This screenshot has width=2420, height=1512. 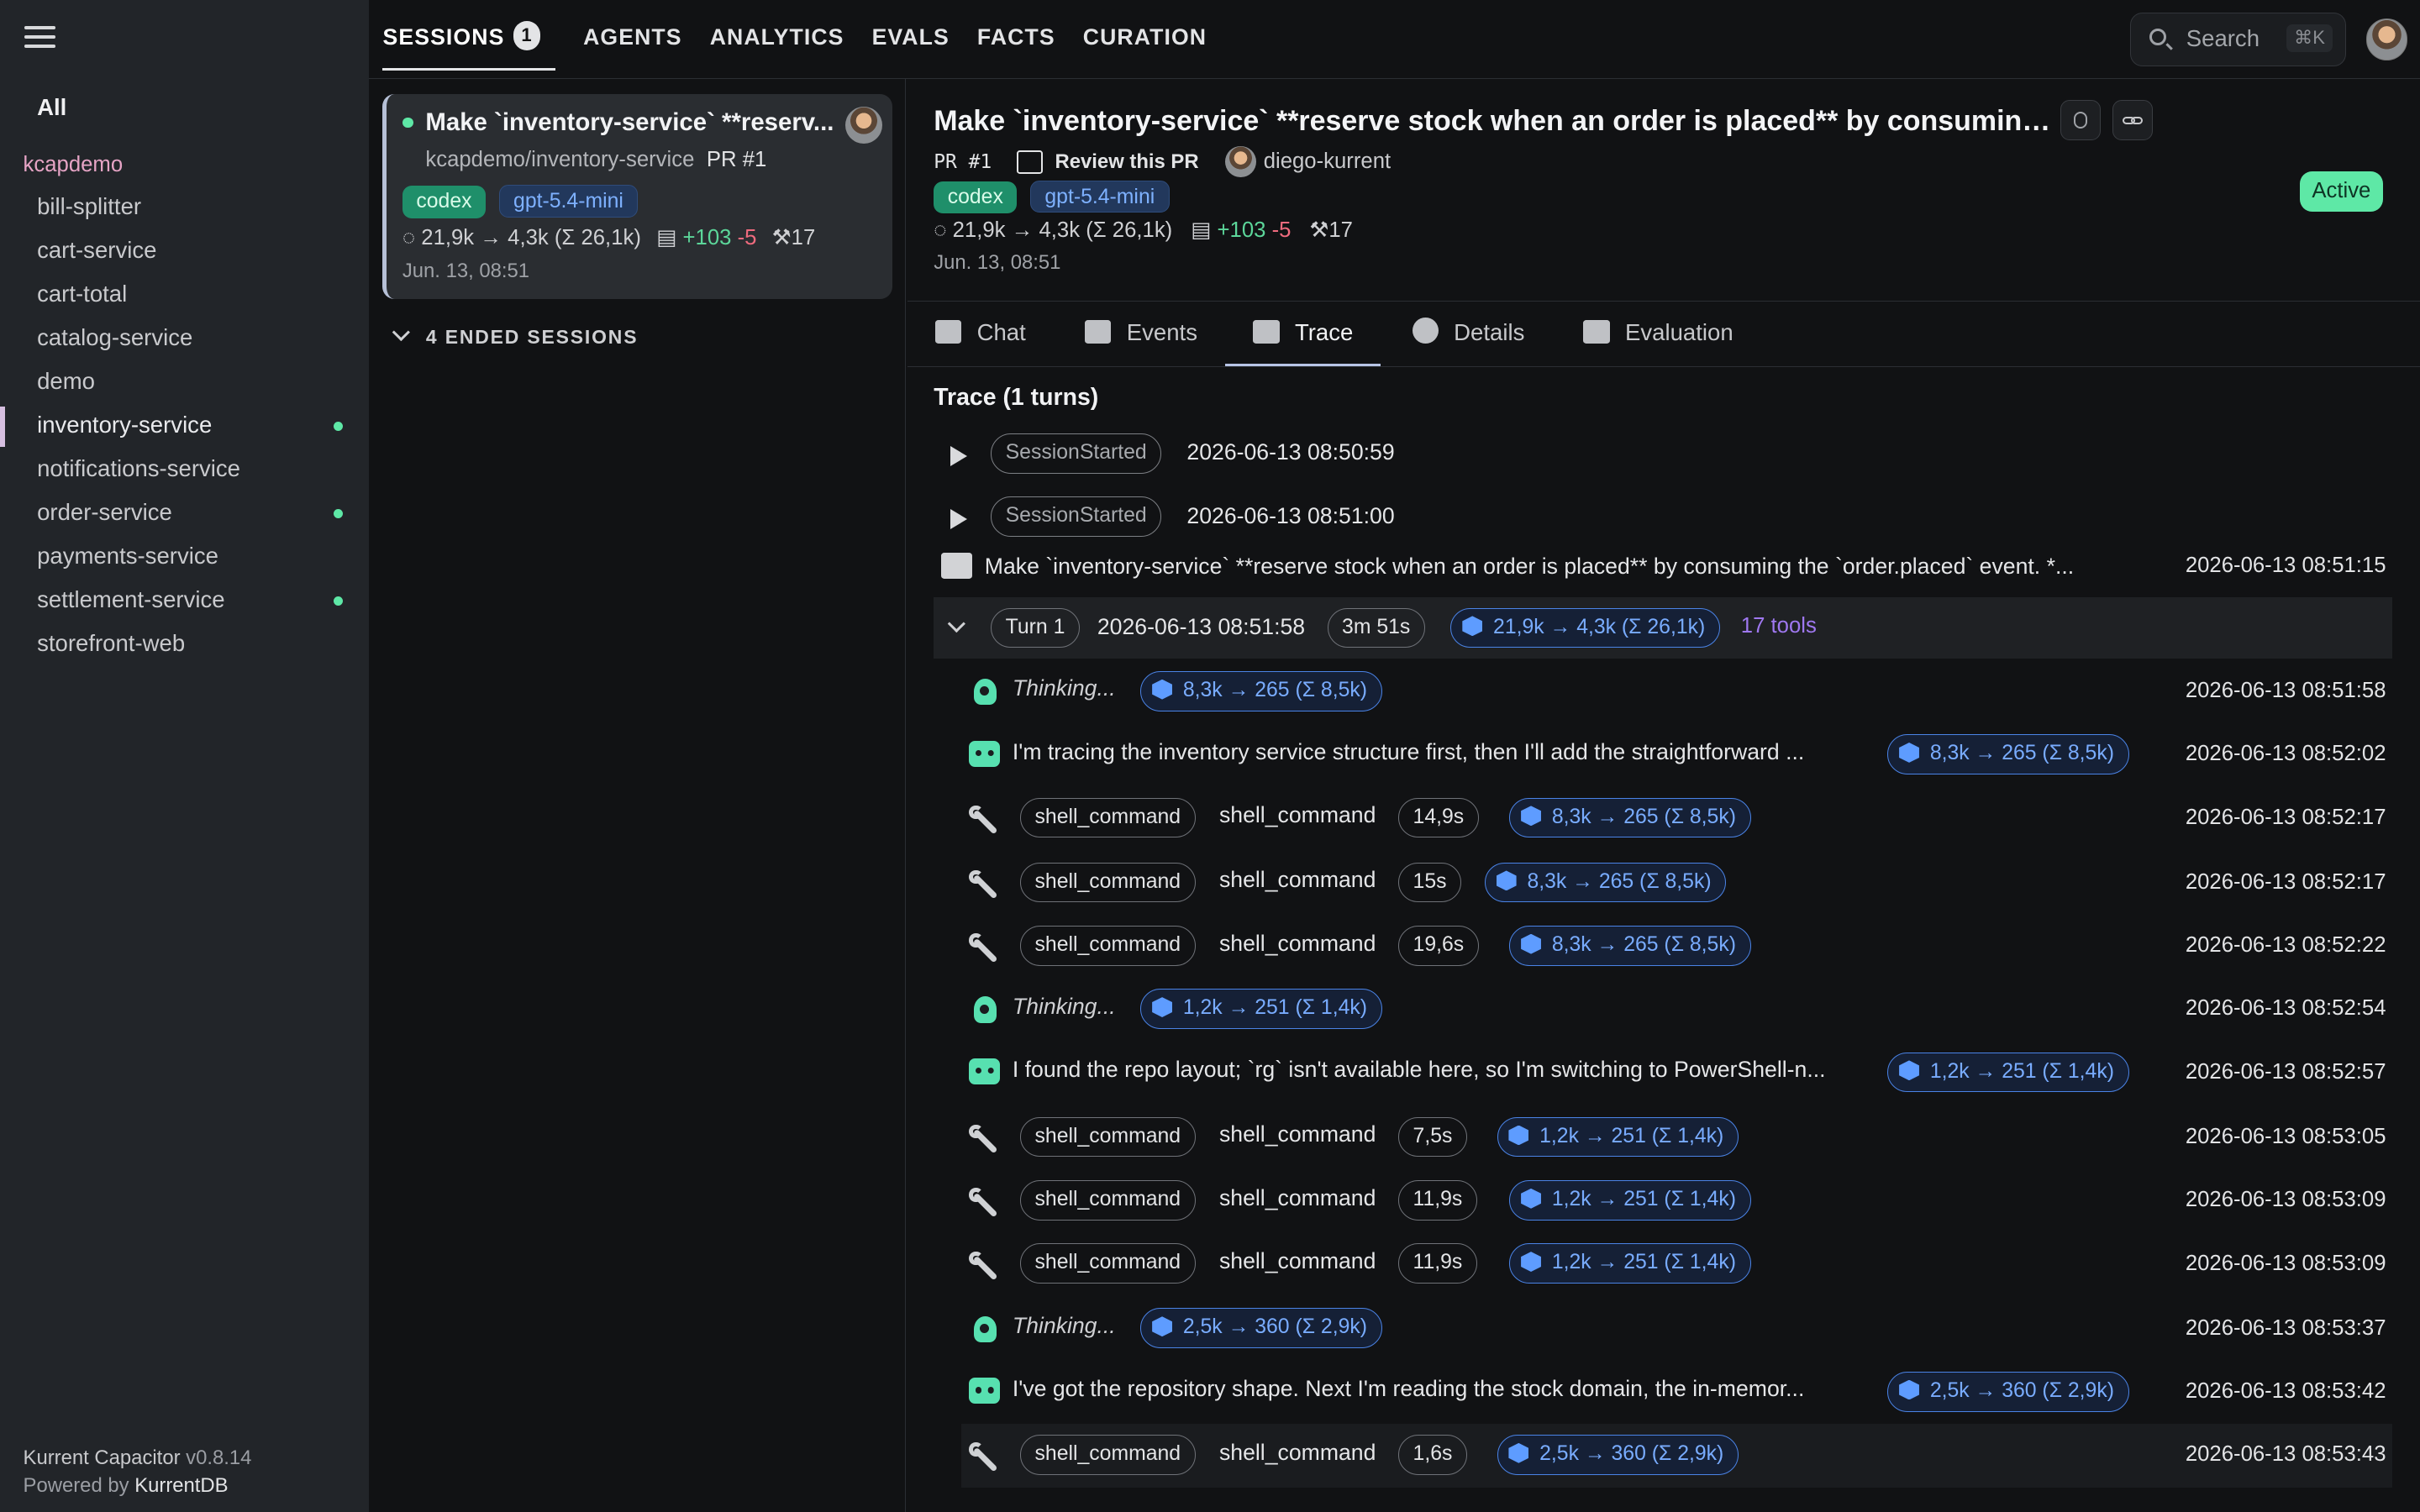 What do you see at coordinates (74, 165) in the screenshot?
I see `sidebar-org: kcapdemo` at bounding box center [74, 165].